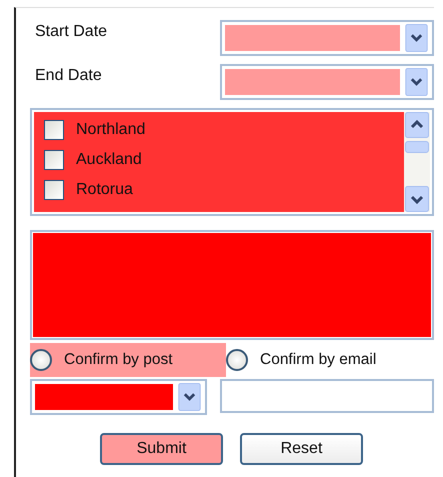 The width and height of the screenshot is (443, 477). What do you see at coordinates (327, 396) in the screenshot?
I see `input-field` at bounding box center [327, 396].